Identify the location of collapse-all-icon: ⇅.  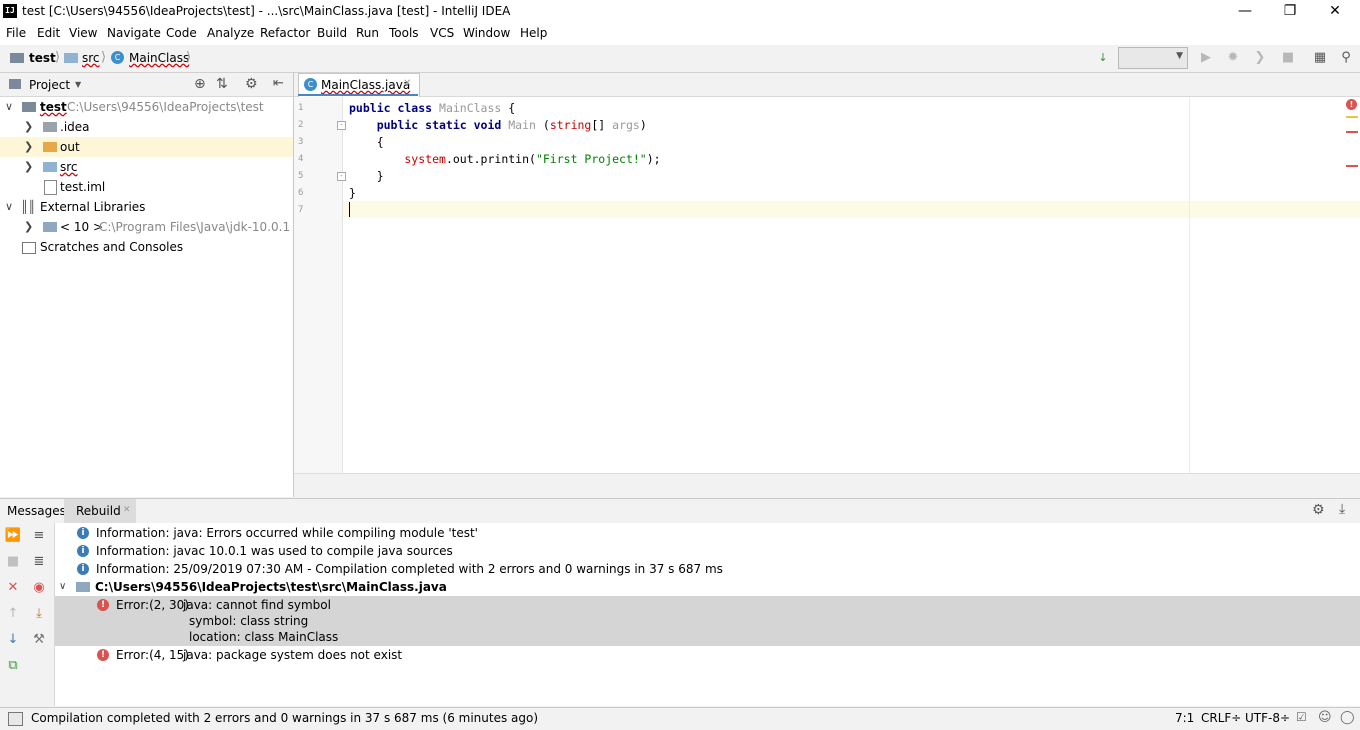
(222, 84).